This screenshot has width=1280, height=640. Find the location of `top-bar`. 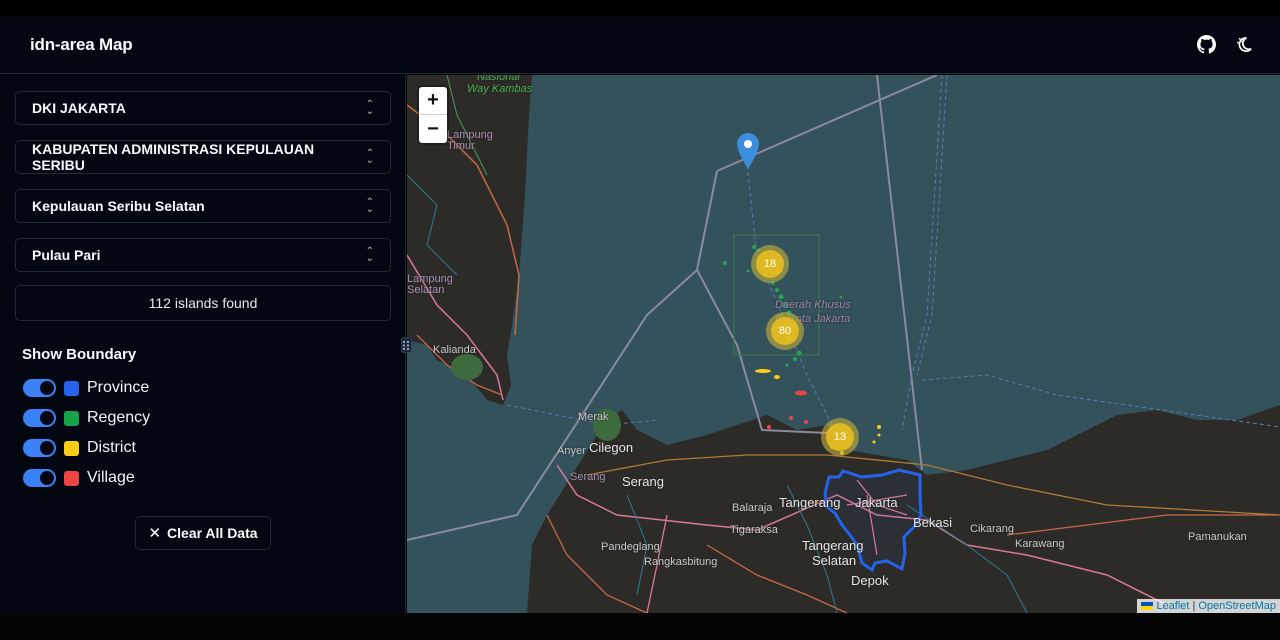

top-bar is located at coordinates (640, 8).